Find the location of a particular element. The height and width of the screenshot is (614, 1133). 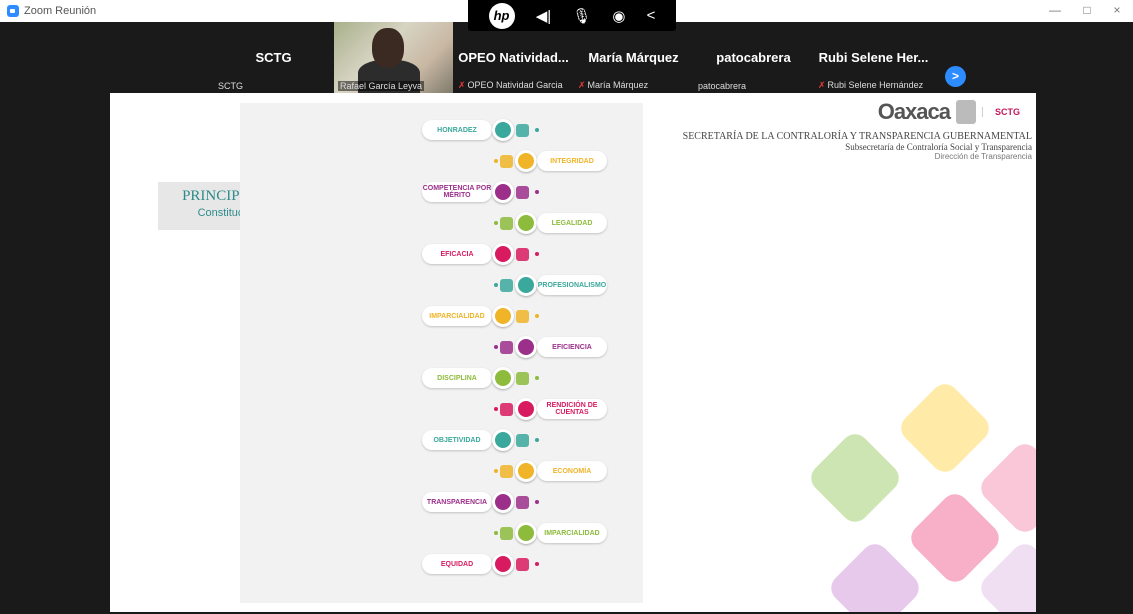

principle-item: IMPARCIALIDAD is located at coordinates (480, 316).